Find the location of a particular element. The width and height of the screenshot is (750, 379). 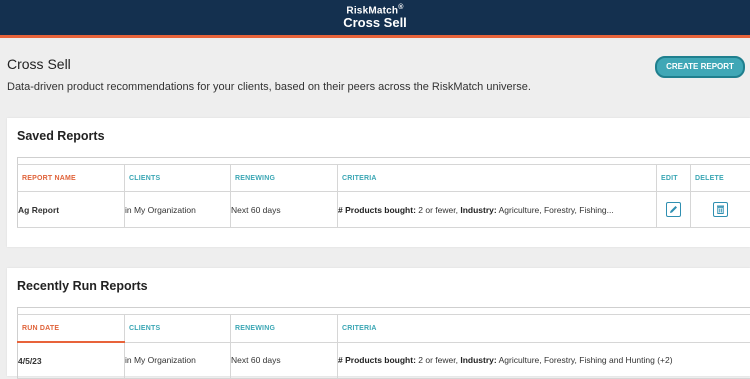

app-title: Cross Sell is located at coordinates (375, 22).